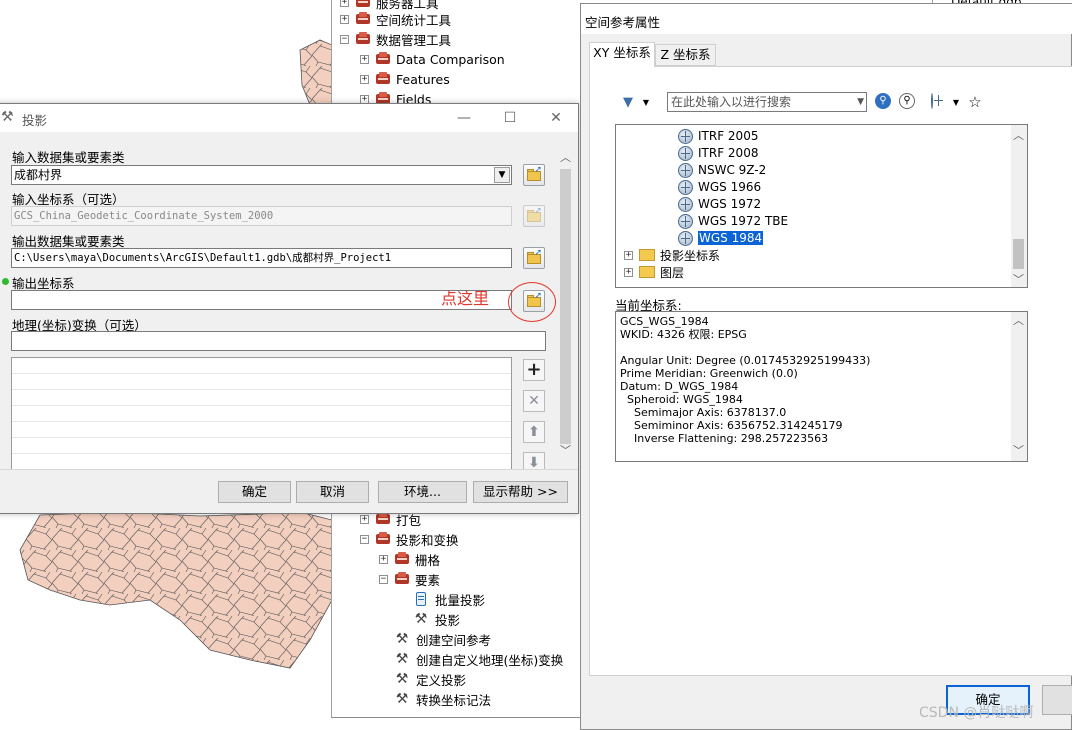 The image size is (1072, 730). Describe the element at coordinates (421, 599) in the screenshot. I see `script-tool-icon` at that location.